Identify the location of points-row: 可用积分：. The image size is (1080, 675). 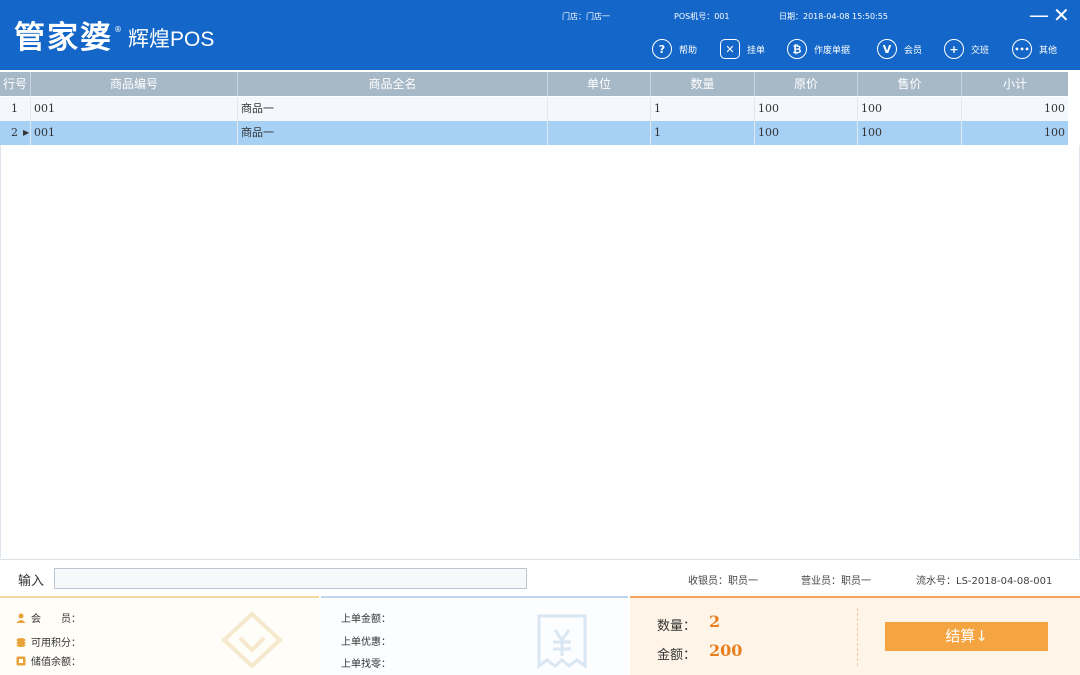
(48, 641).